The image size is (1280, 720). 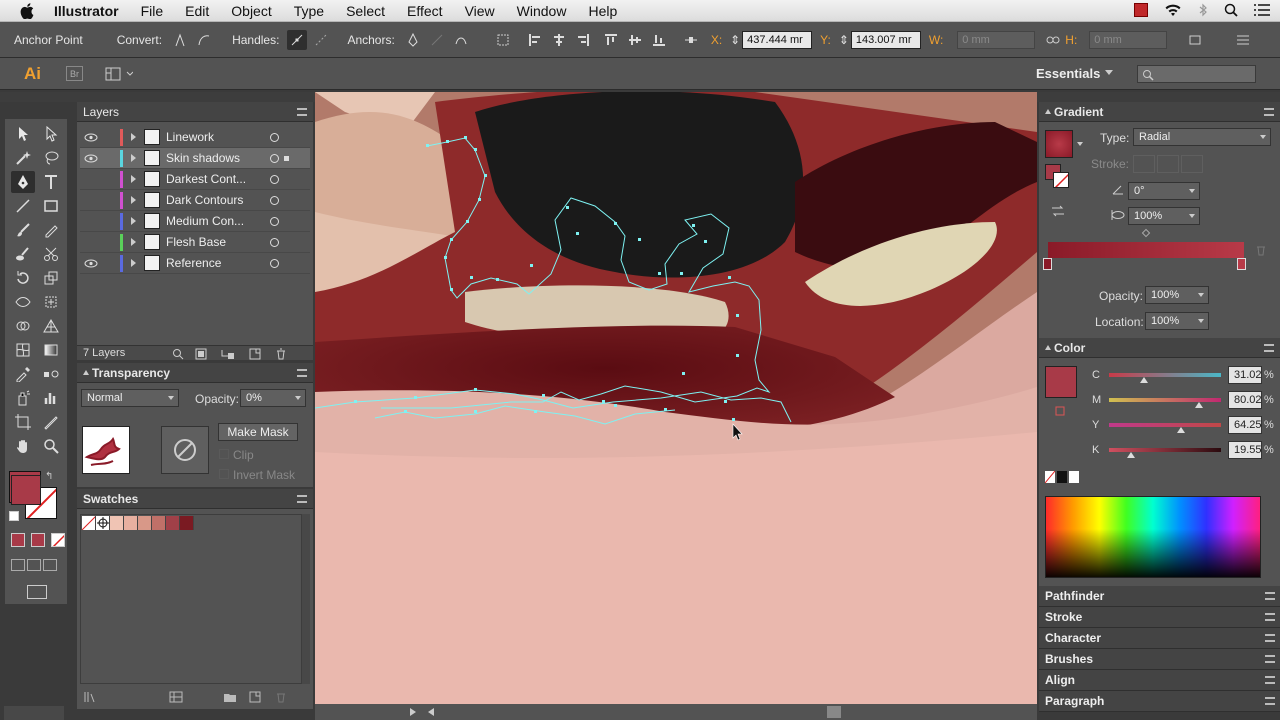 I want to click on stroke-within-icon, so click(x=1144, y=164).